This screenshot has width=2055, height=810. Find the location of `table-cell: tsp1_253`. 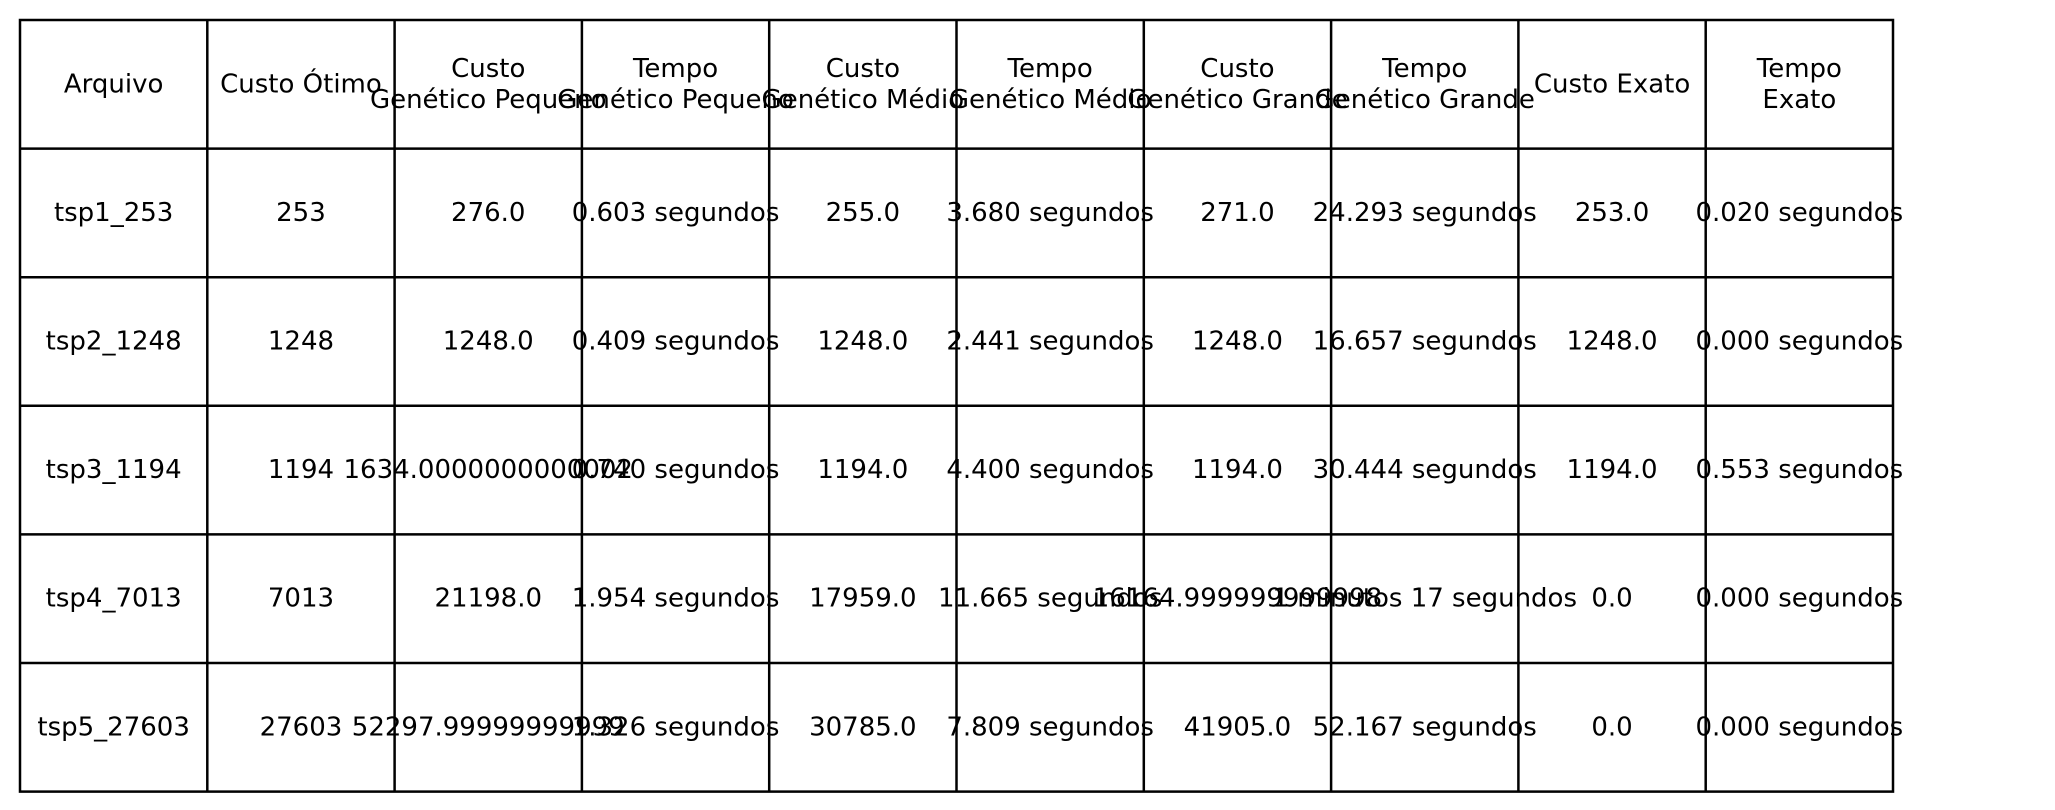

table-cell: tsp1_253 is located at coordinates (113, 213).